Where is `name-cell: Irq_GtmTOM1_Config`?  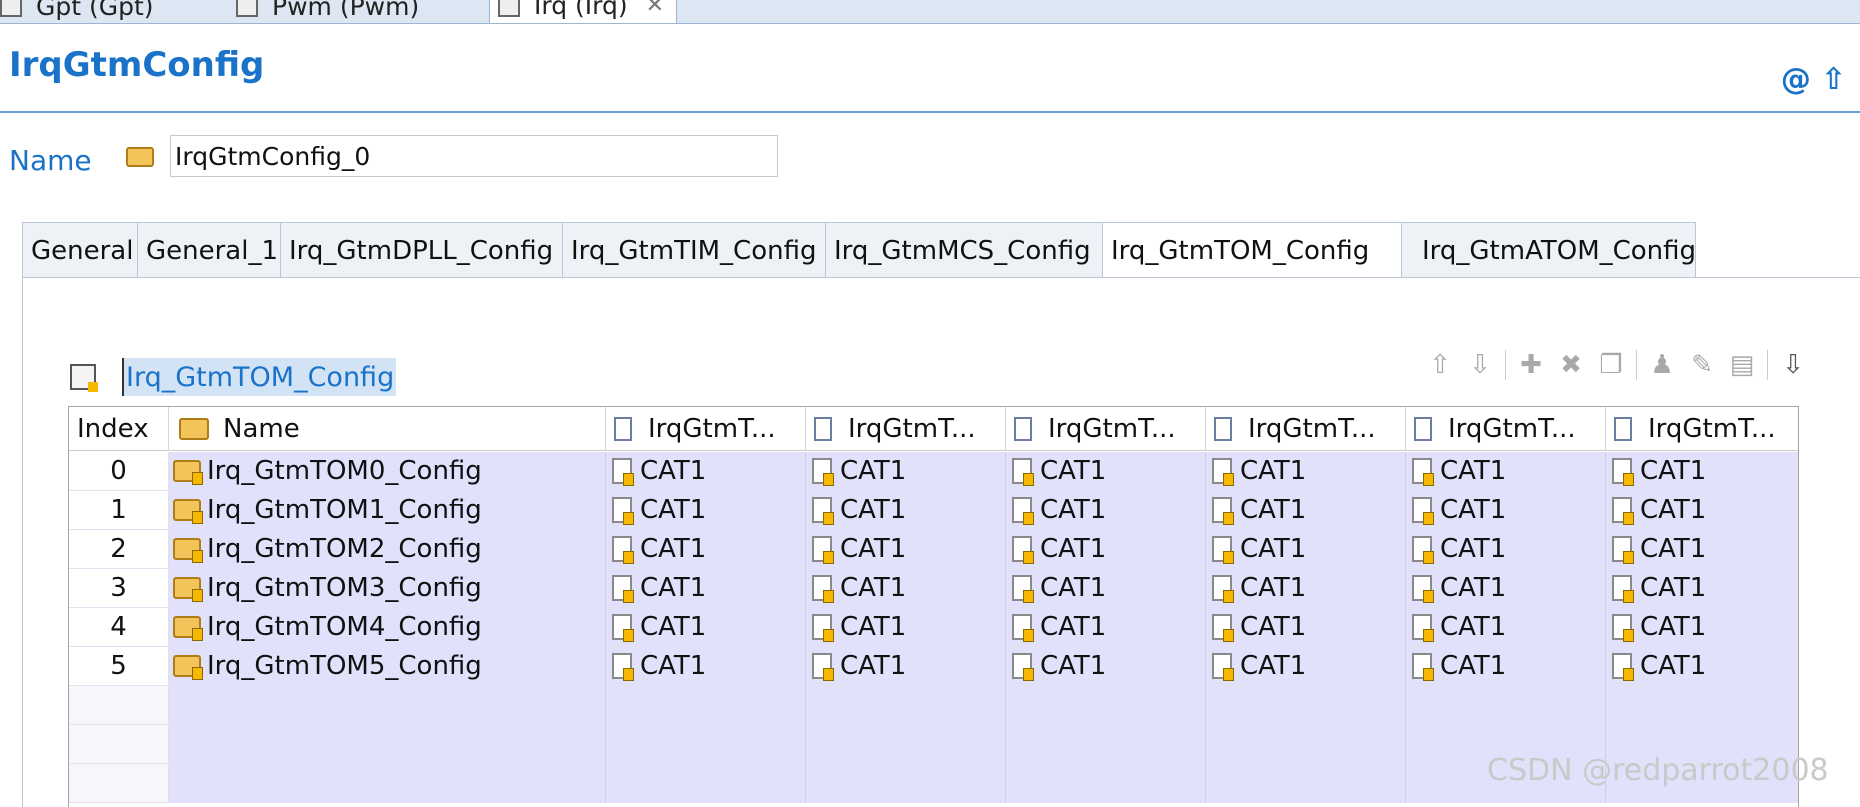 name-cell: Irq_GtmTOM1_Config is located at coordinates (387, 510).